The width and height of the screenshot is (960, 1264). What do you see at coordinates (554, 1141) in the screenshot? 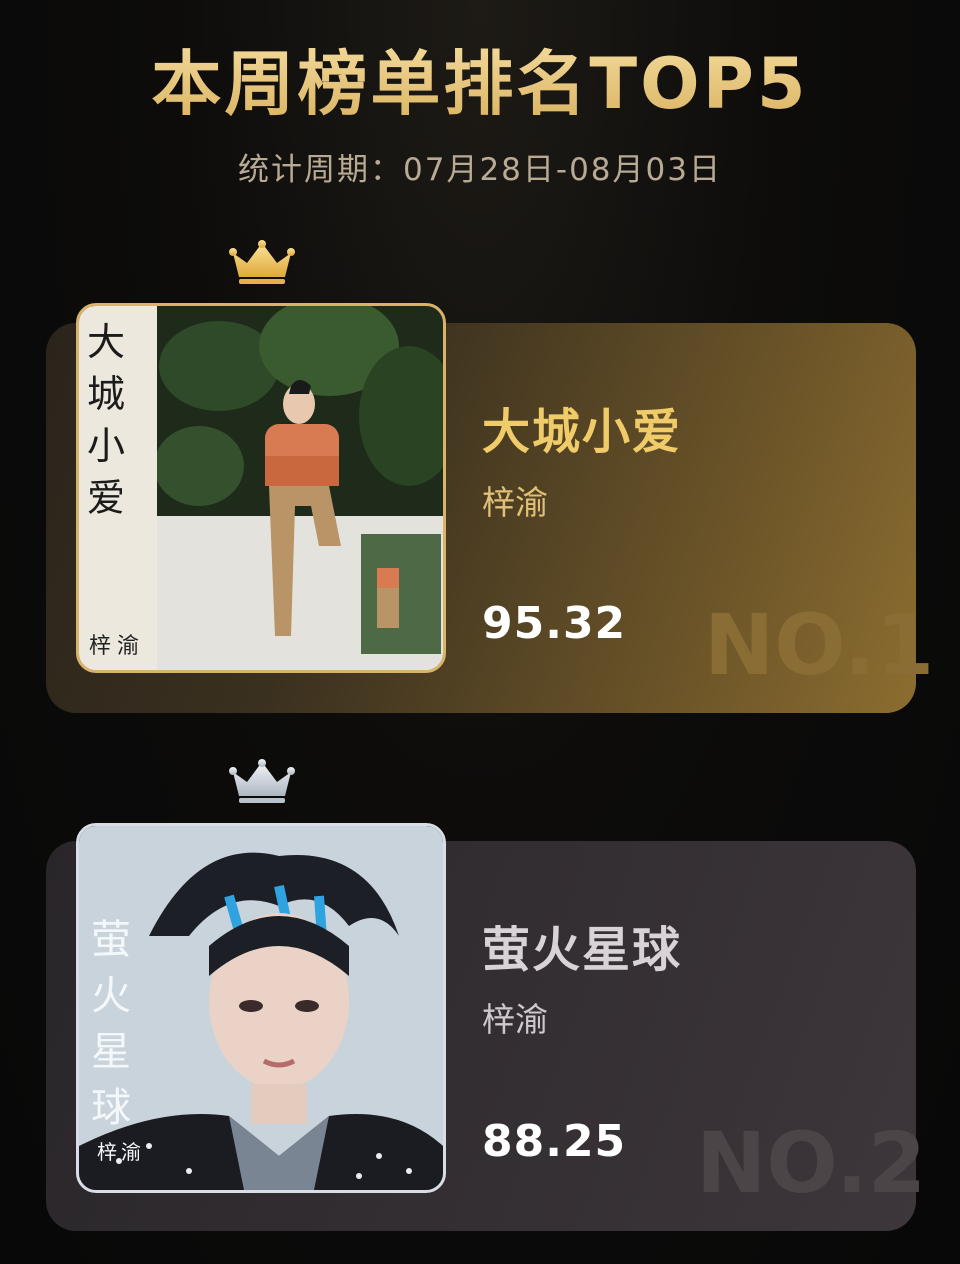
I see `score-2: 88.25` at bounding box center [554, 1141].